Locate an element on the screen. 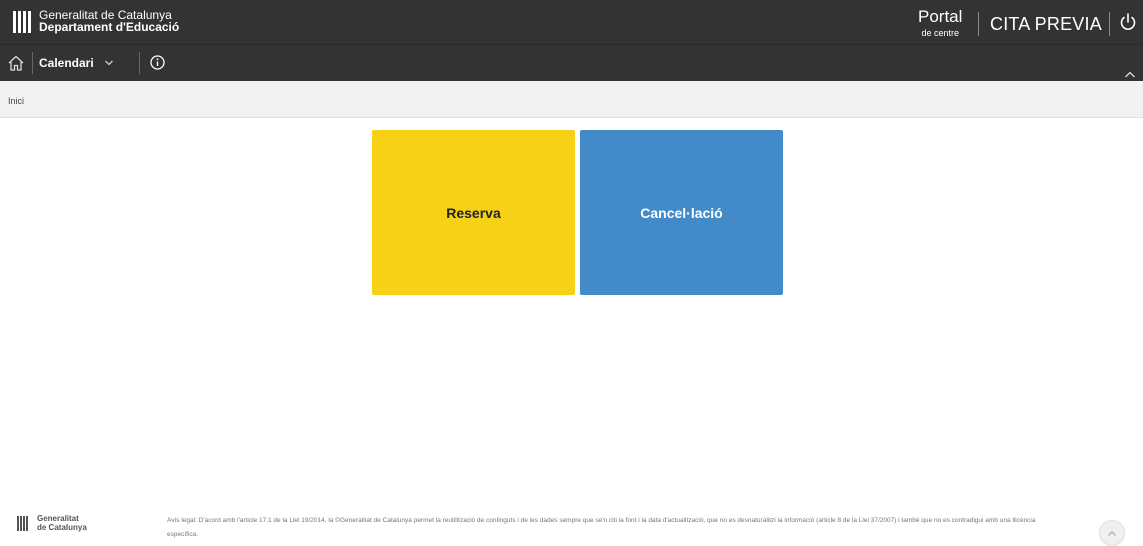 The width and height of the screenshot is (1143, 546). footer-brand-line-2: de Catalunya is located at coordinates (62, 527).